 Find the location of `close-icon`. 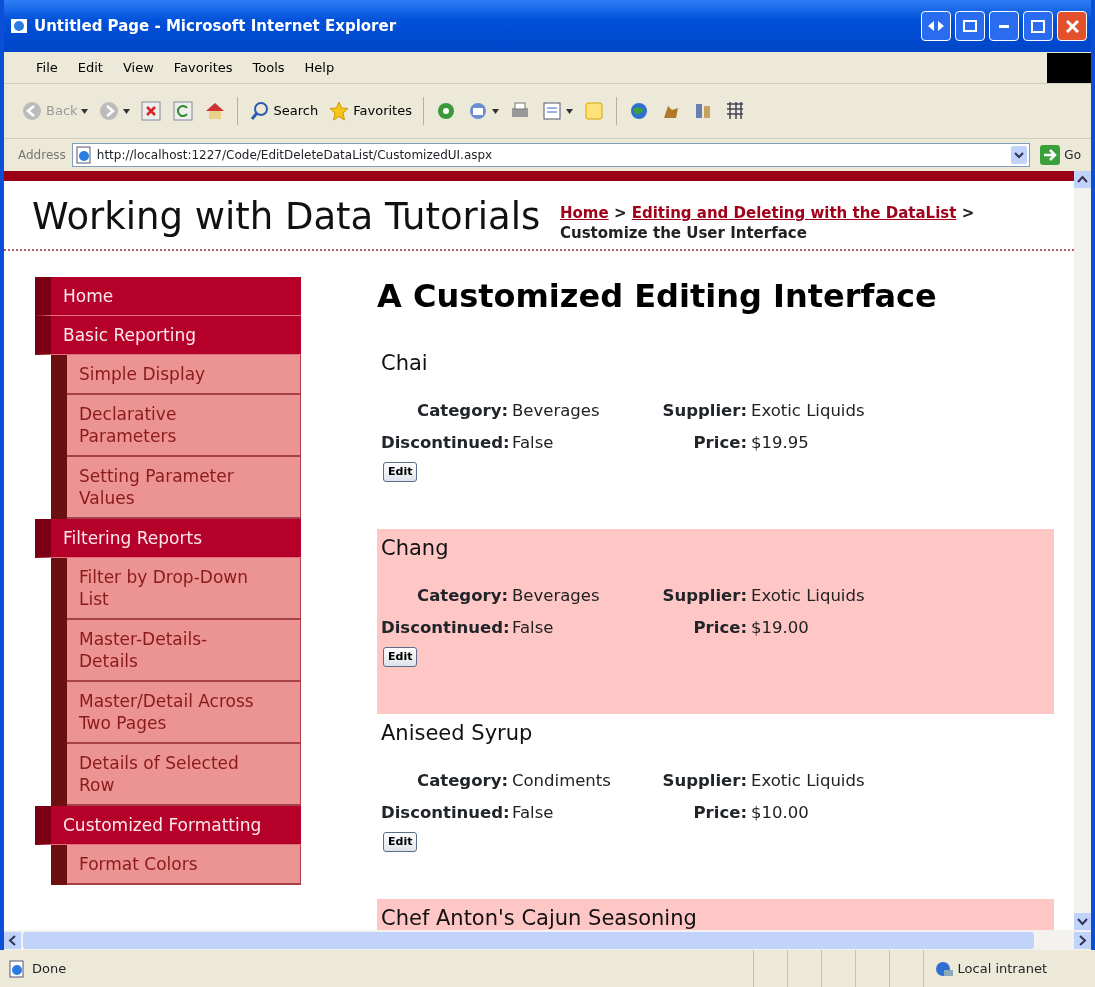

close-icon is located at coordinates (1072, 26).